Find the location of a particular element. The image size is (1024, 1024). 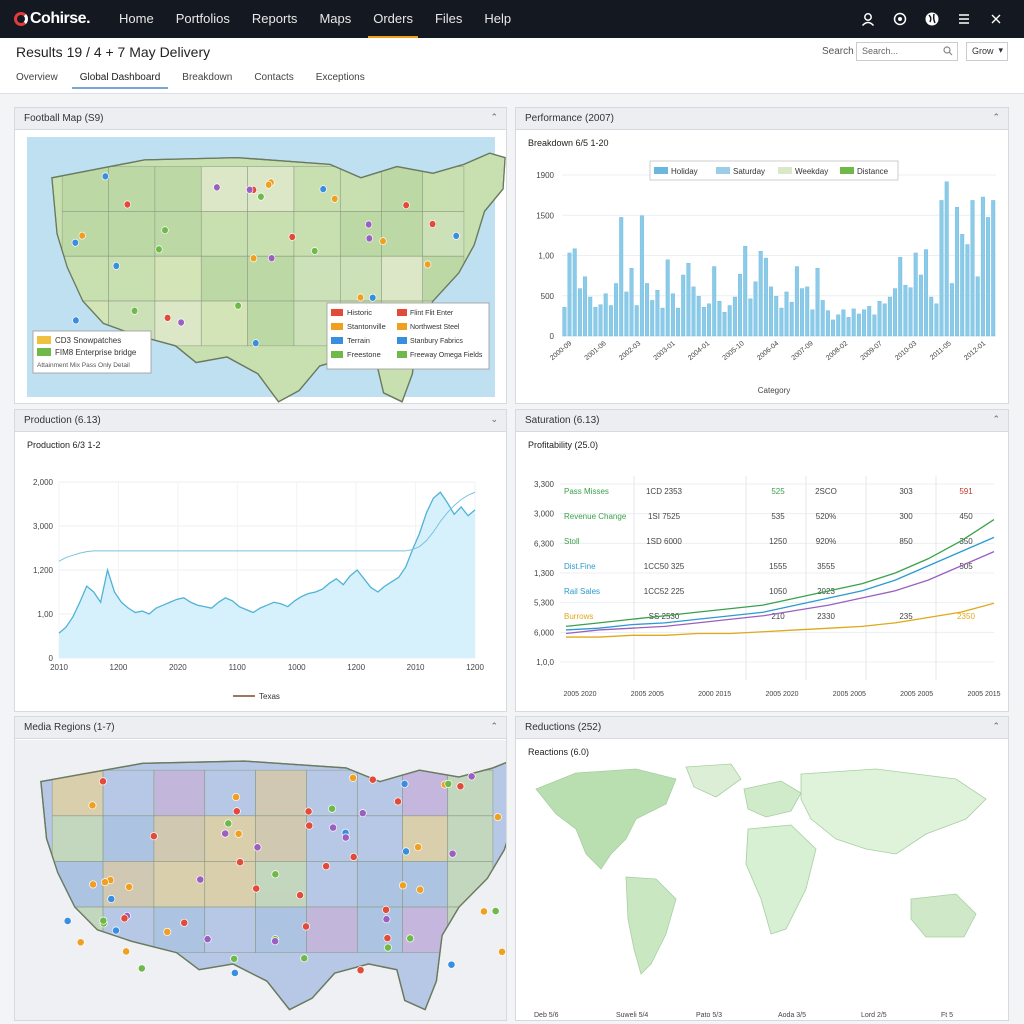

table-cell: 1050 is located at coordinates (778, 591).